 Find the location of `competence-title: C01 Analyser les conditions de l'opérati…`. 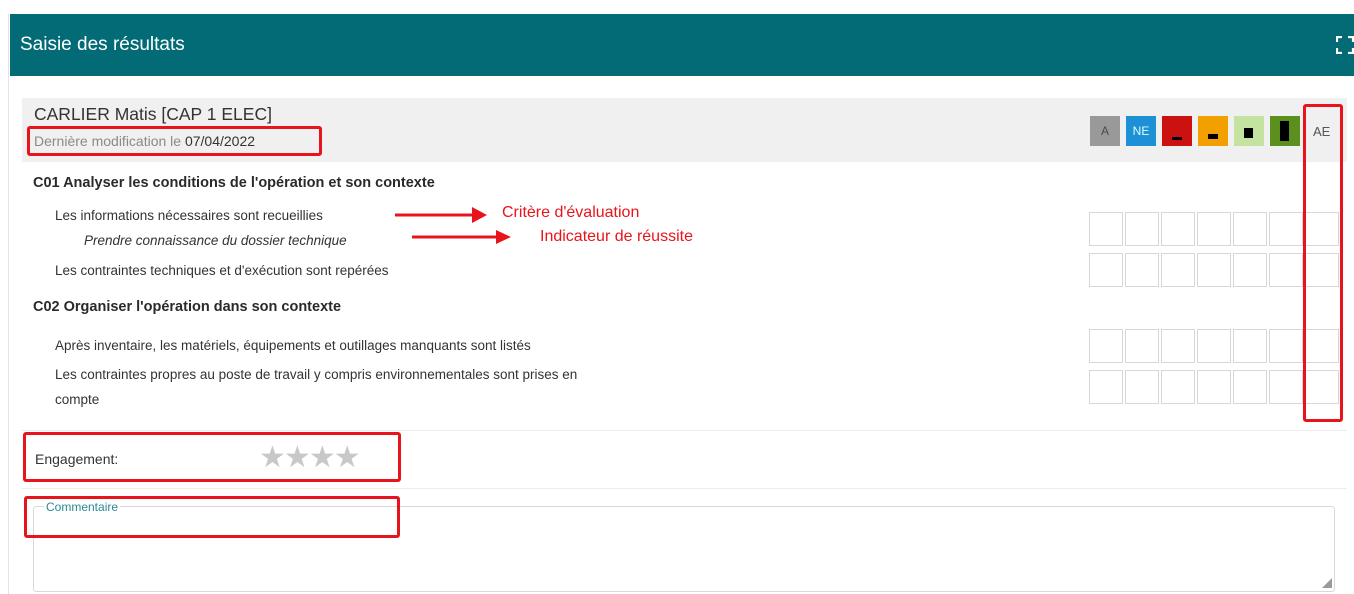

competence-title: C01 Analyser les conditions de l'opérati… is located at coordinates (234, 183).